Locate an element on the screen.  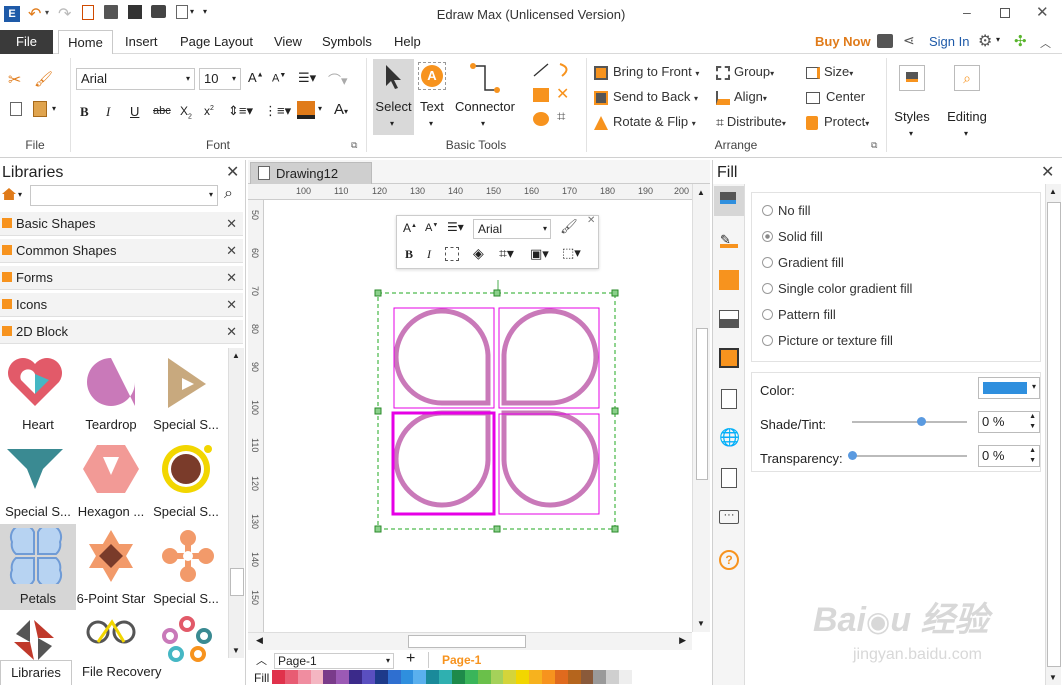
bullets-icon: ⋮≡▾ is located at coordinates (277, 111).